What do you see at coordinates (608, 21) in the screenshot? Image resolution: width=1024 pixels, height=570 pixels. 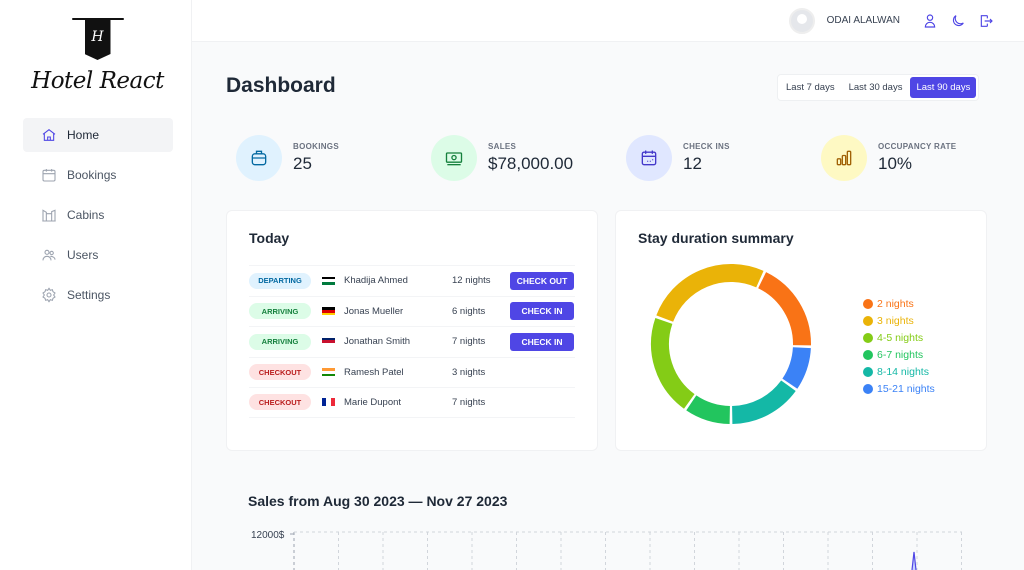 I see `top-header: ODAI ALALWAN` at bounding box center [608, 21].